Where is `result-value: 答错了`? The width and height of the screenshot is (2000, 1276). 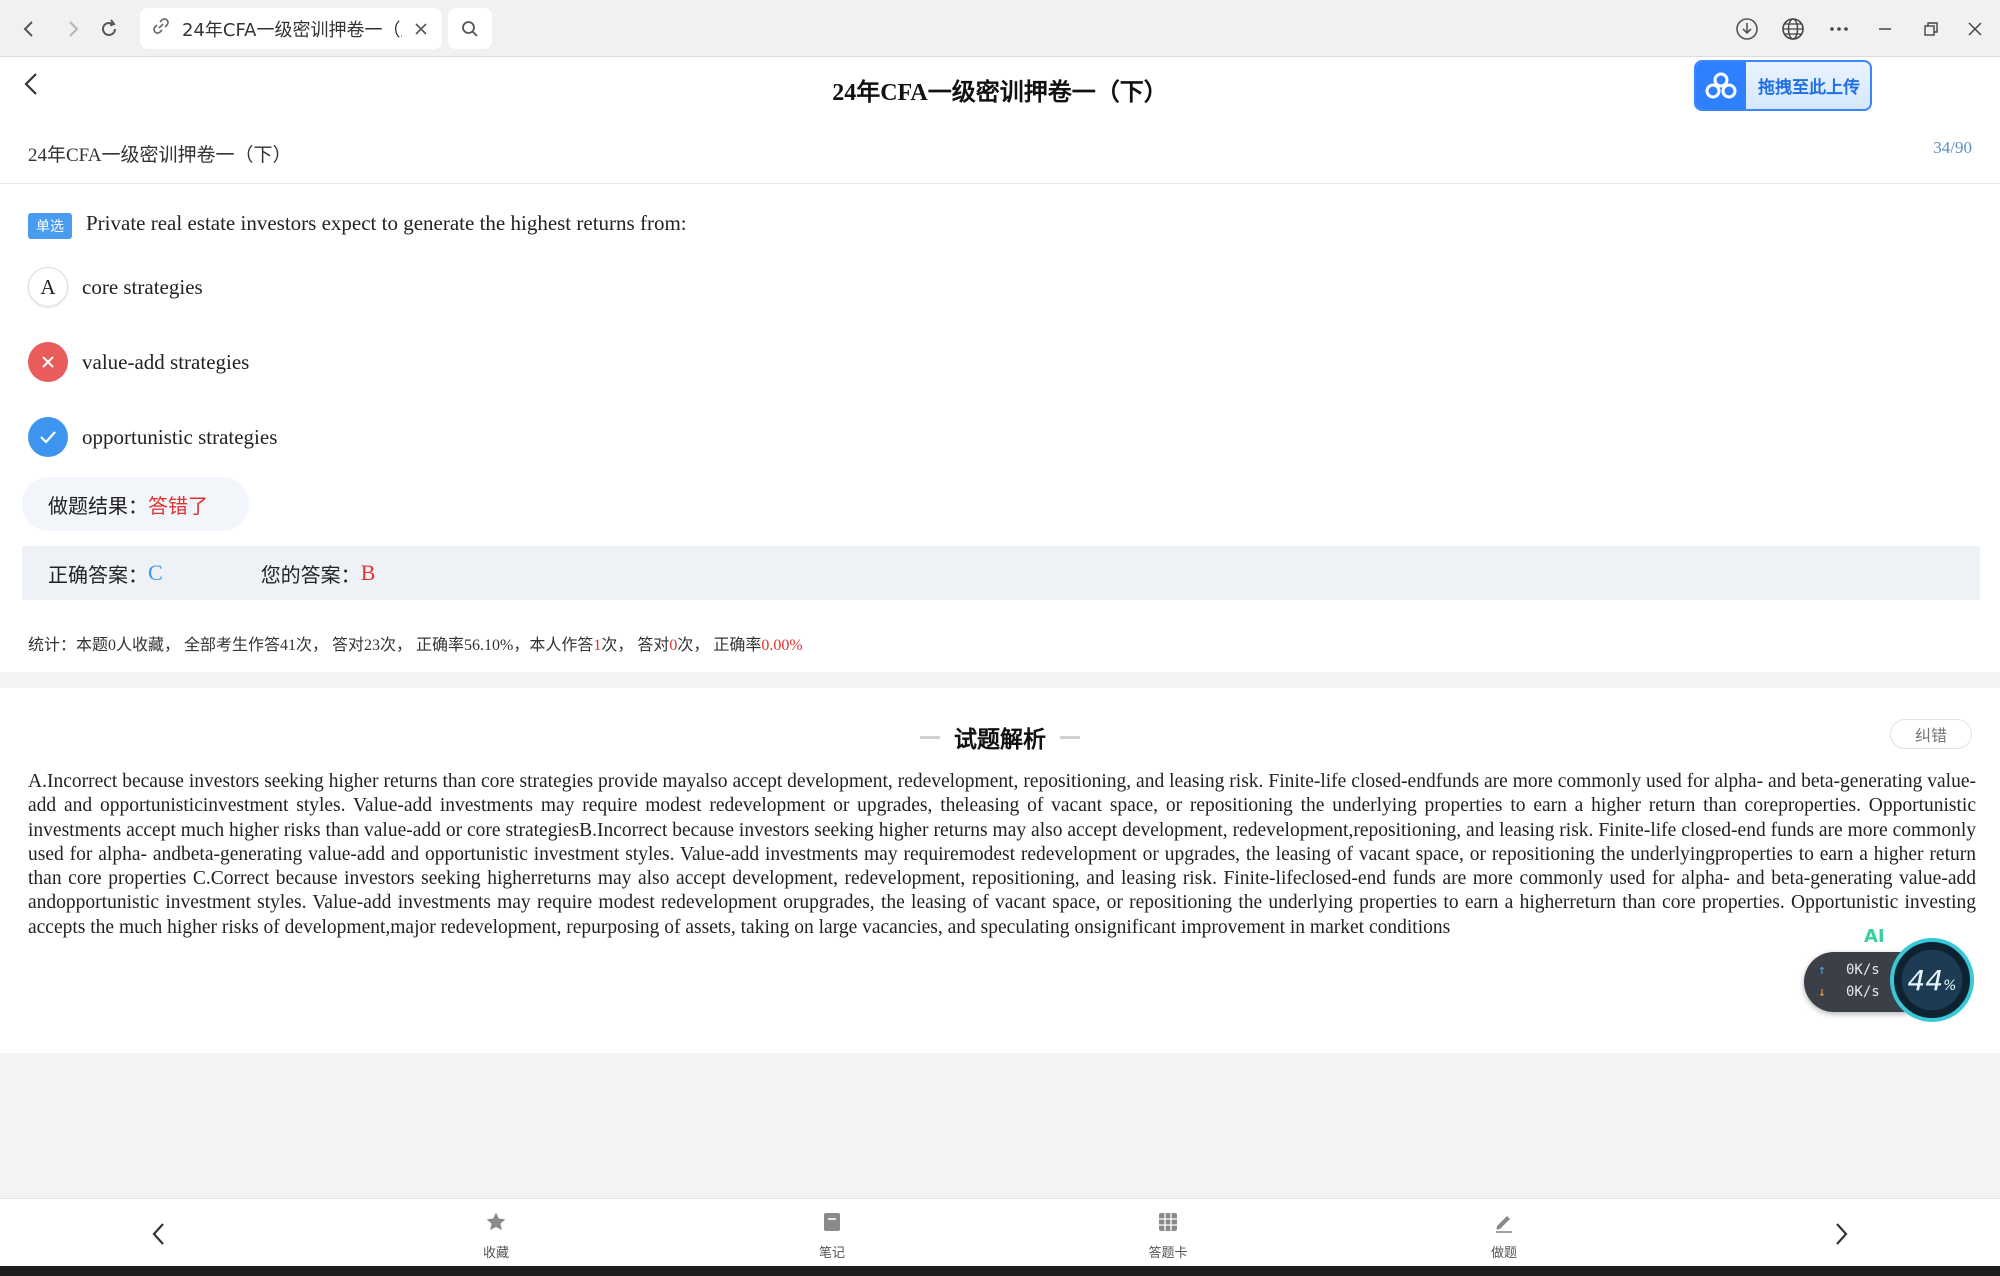
result-value: 答错了 is located at coordinates (178, 505).